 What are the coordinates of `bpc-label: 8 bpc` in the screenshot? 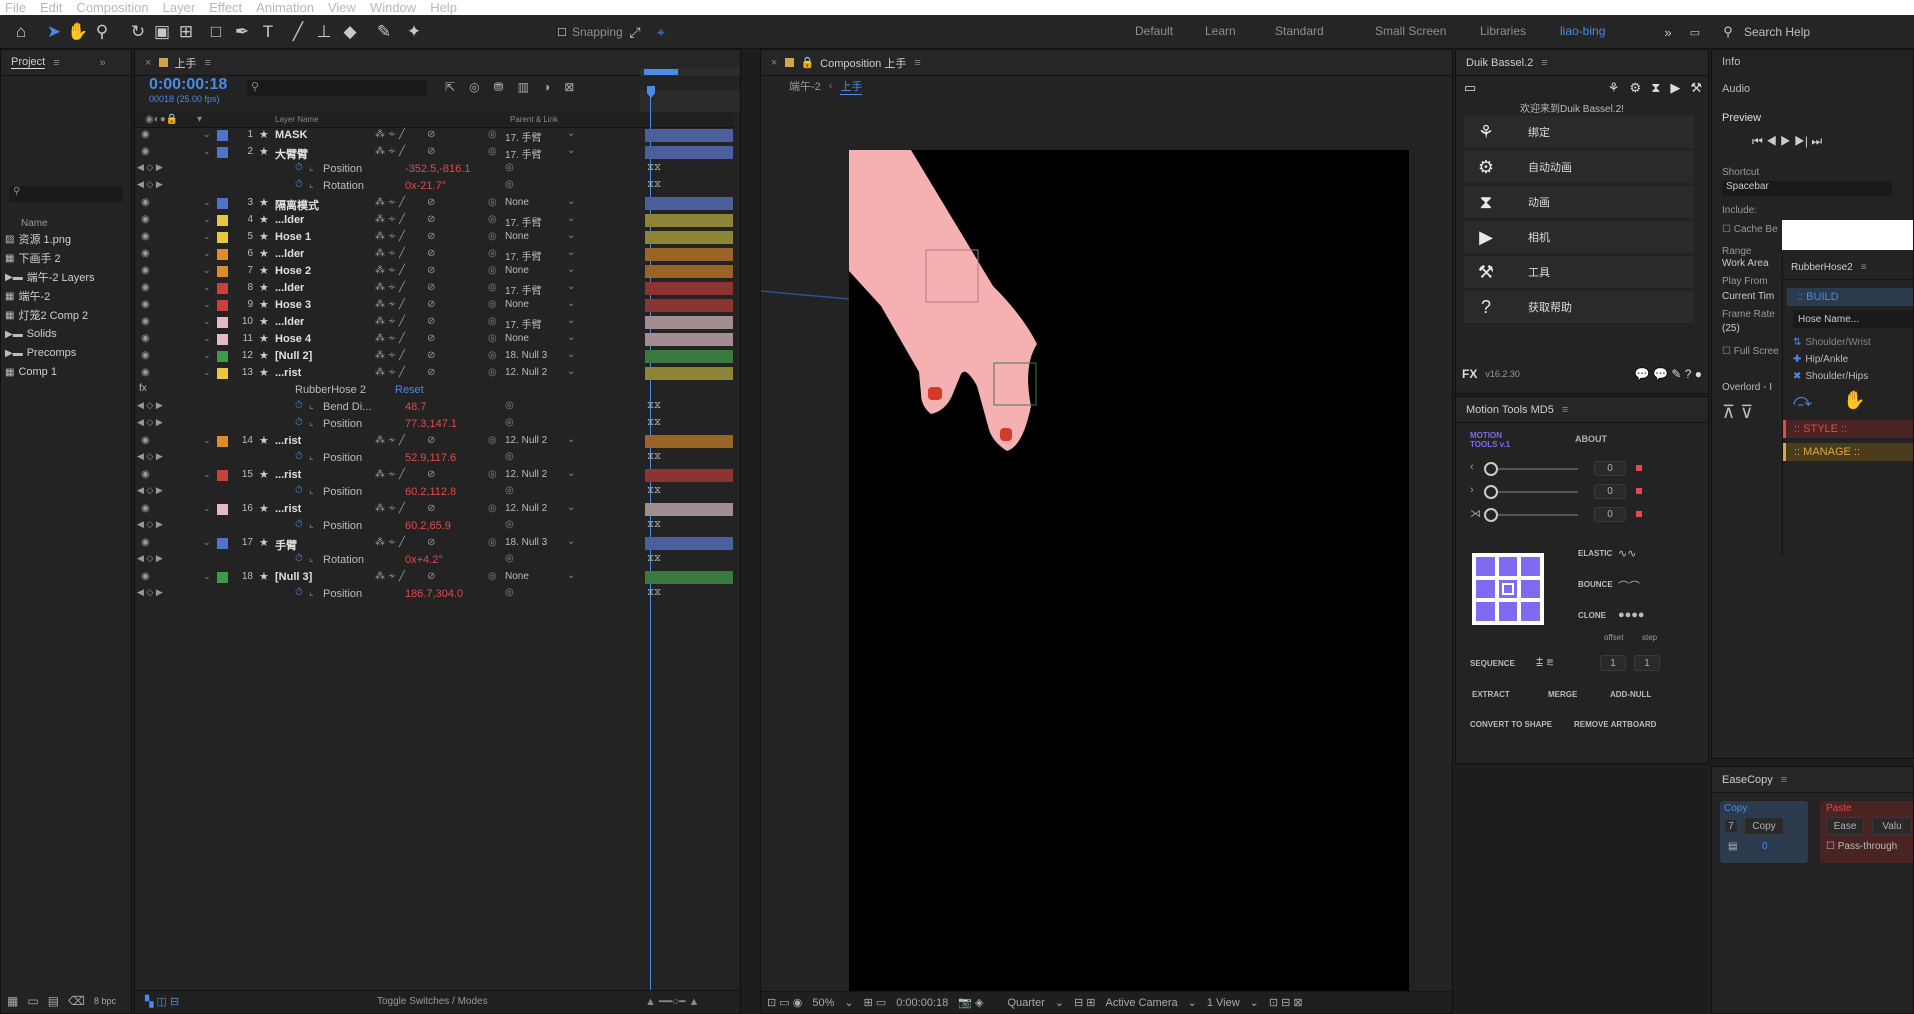 It's located at (105, 1001).